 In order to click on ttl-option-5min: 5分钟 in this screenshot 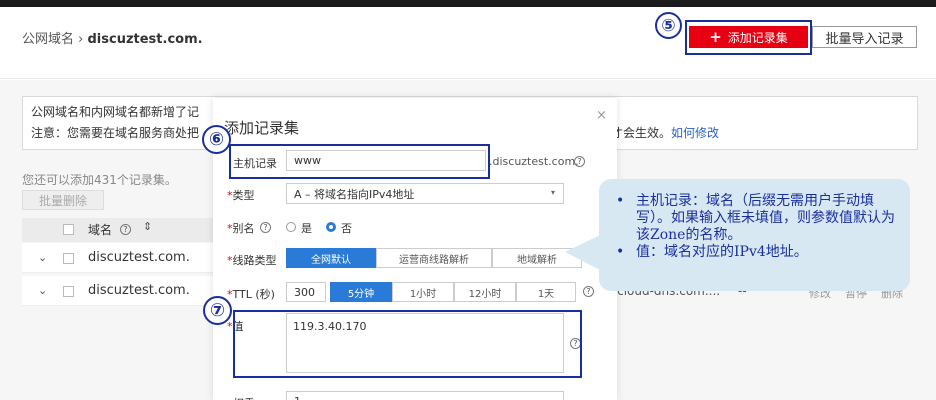, I will do `click(361, 292)`.